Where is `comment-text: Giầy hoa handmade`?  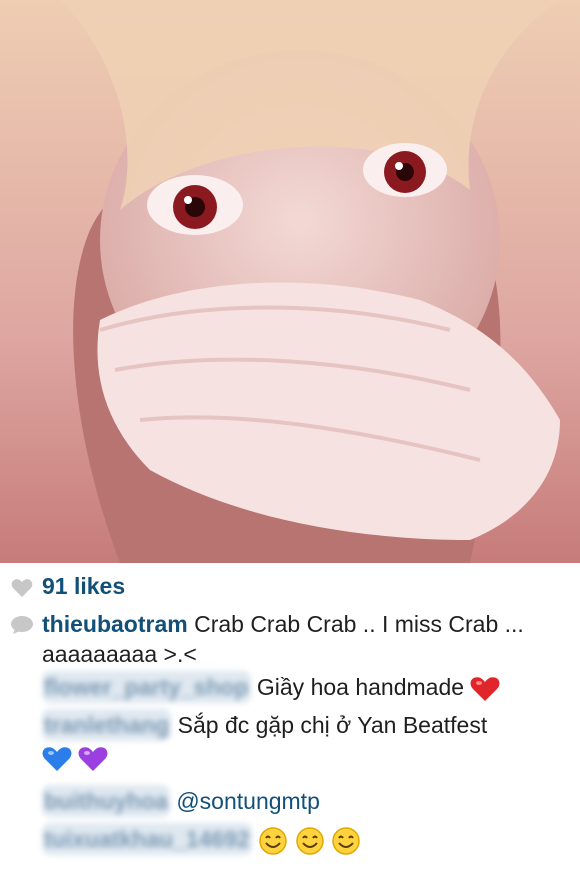
comment-text: Giầy hoa handmade is located at coordinates (360, 687).